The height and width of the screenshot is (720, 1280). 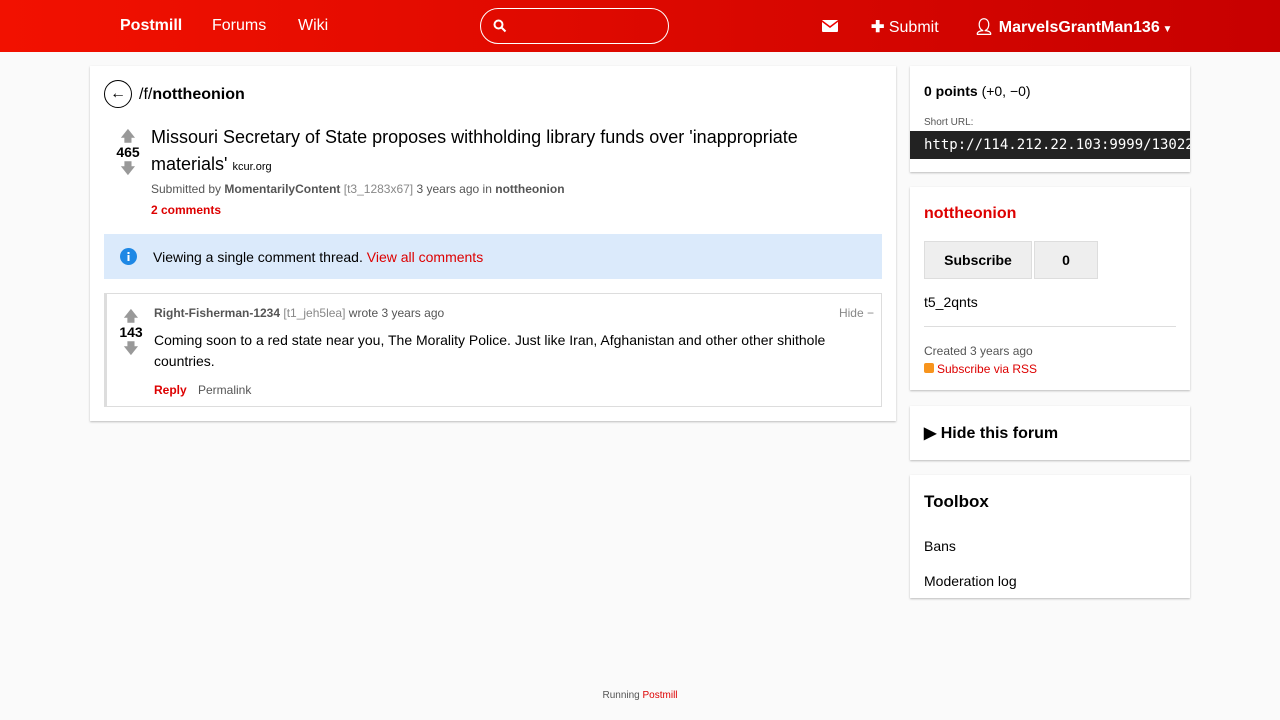 I want to click on short-url-label: Short URL:, so click(x=949, y=122).